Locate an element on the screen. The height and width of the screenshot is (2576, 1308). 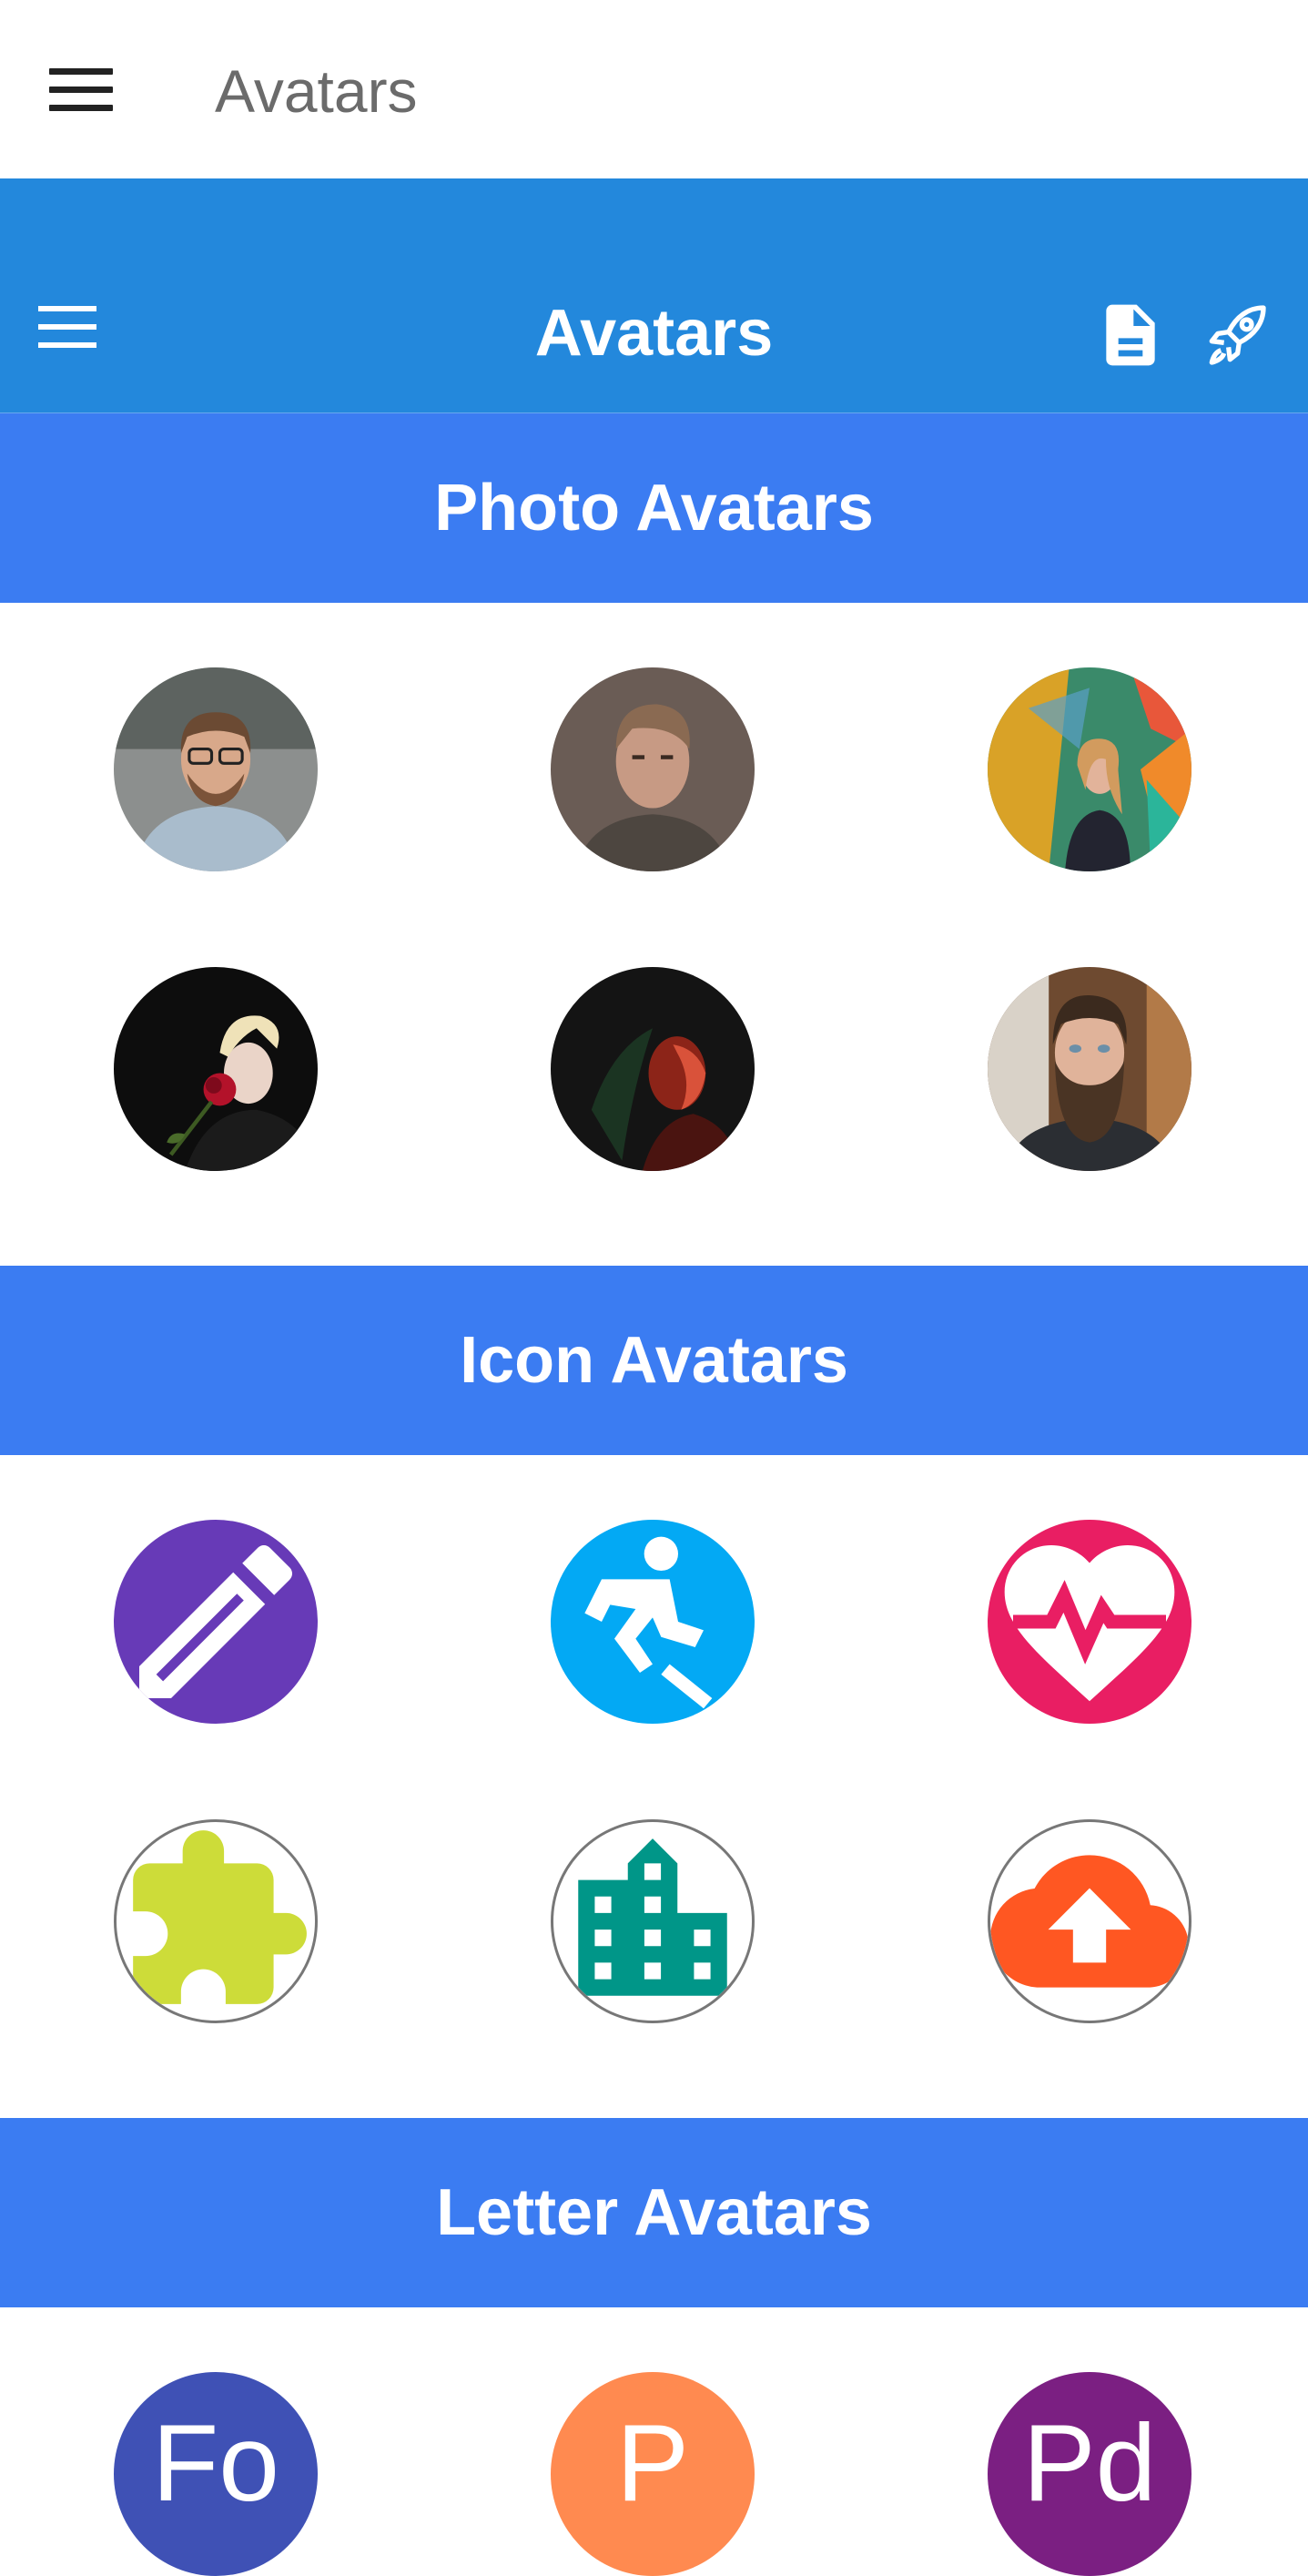
letter-avatar-2: P is located at coordinates (653, 2474).